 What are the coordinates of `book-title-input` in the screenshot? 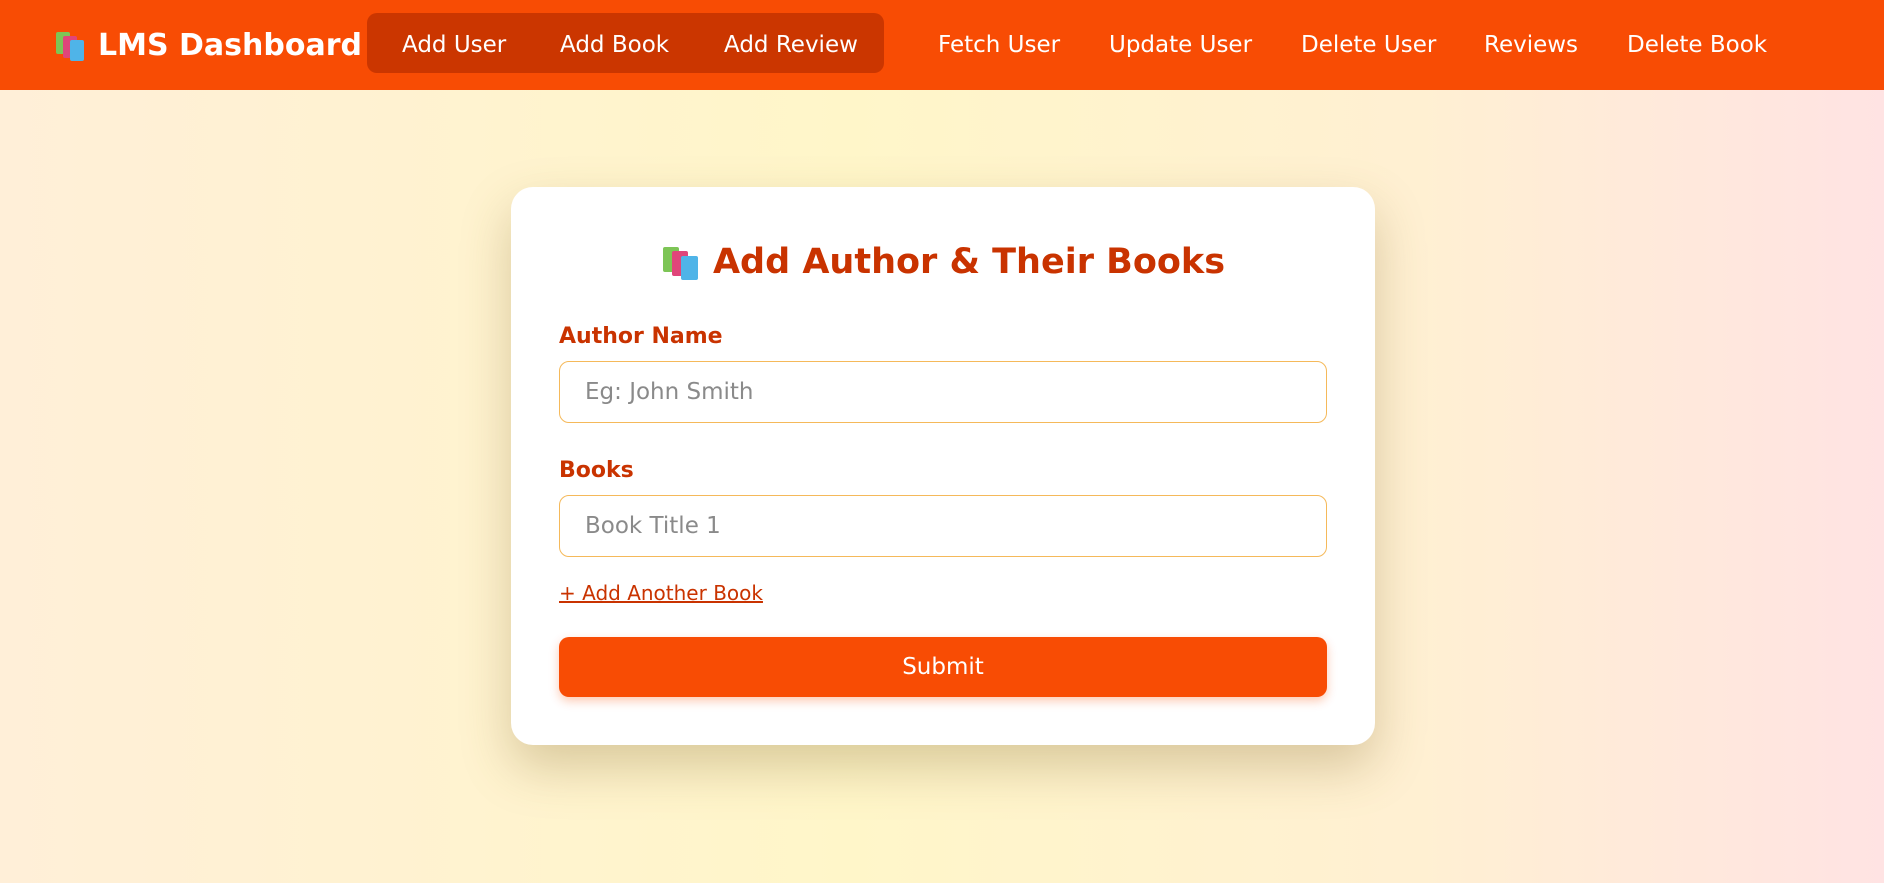 It's located at (943, 526).